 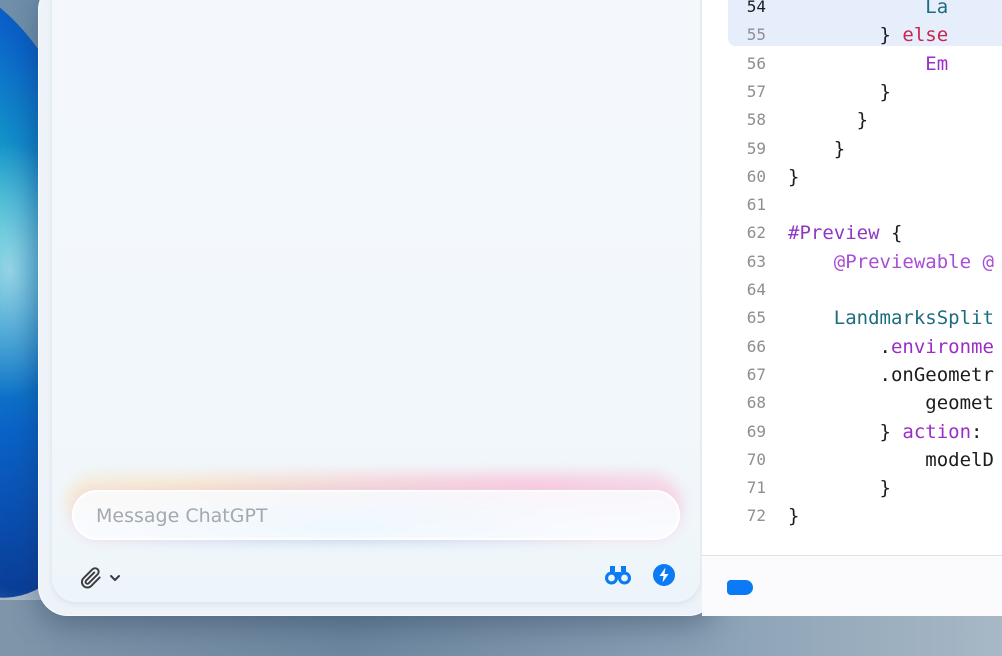 I want to click on line-code: #Preview {, so click(x=845, y=233).